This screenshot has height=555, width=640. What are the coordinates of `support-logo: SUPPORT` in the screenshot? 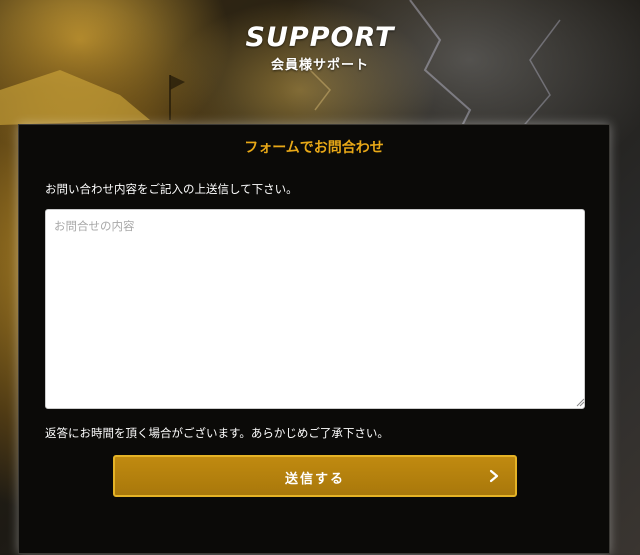 It's located at (320, 37).